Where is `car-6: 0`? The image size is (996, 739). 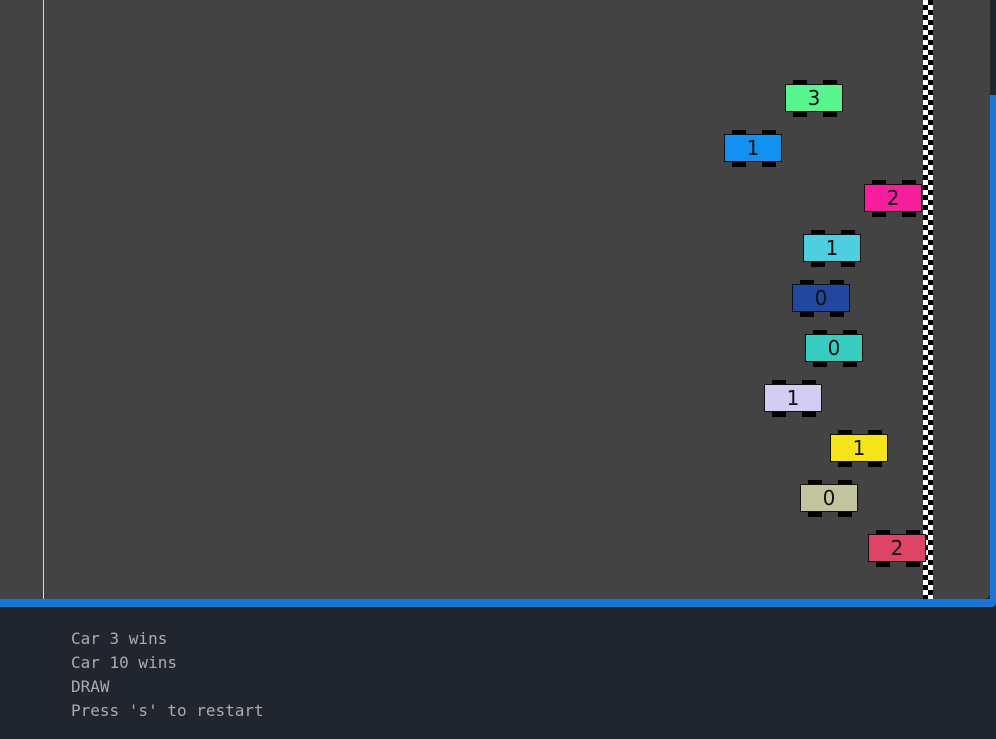 car-6: 0 is located at coordinates (835, 348).